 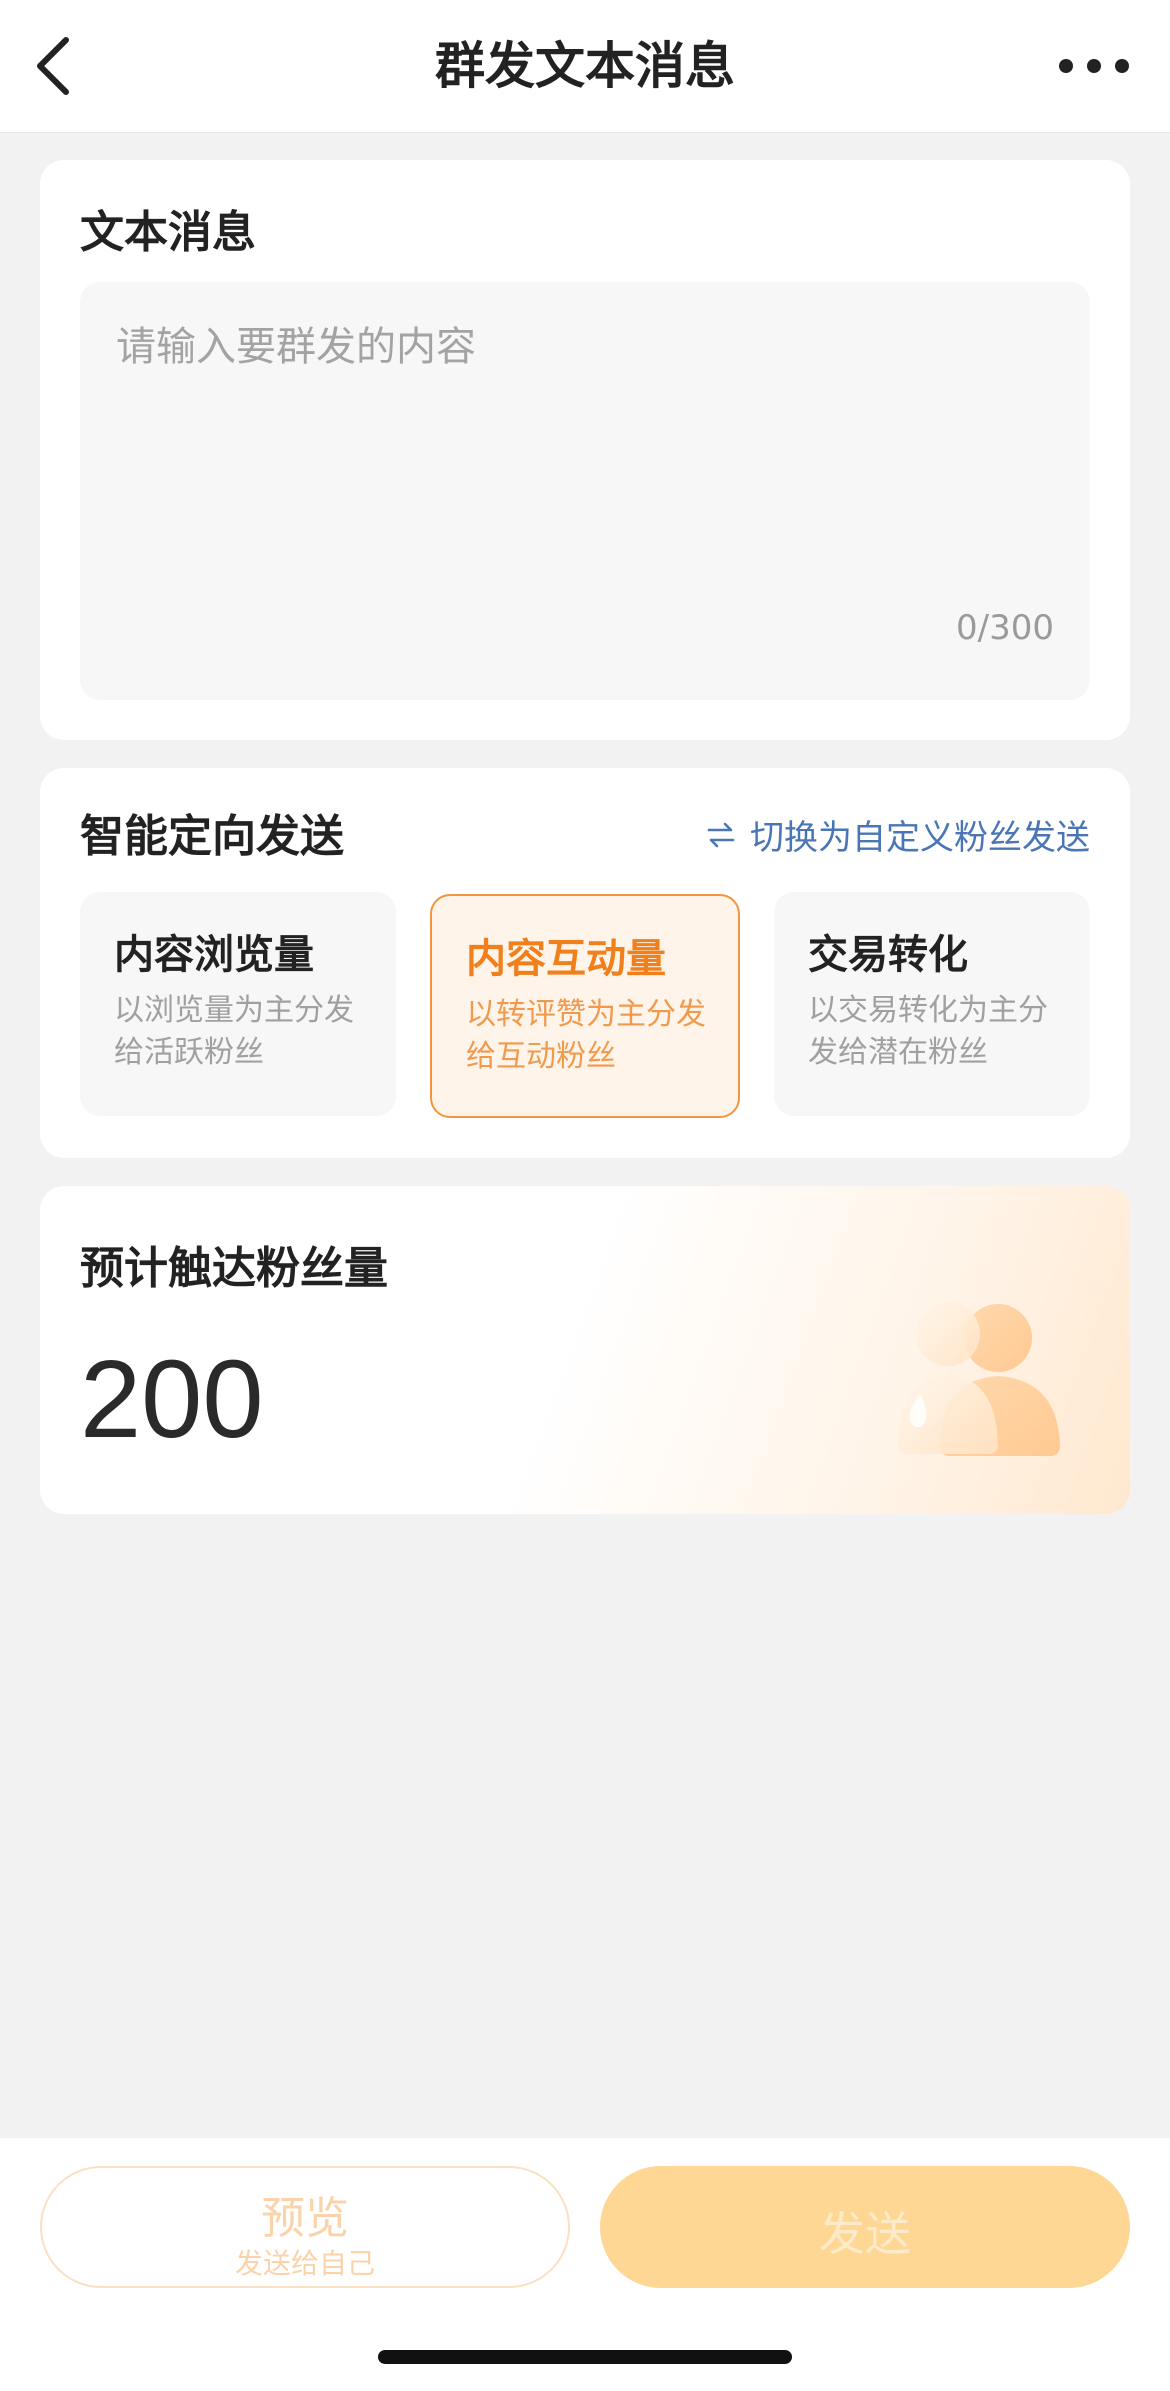 I want to click on reach-count: 200, so click(x=172, y=1399).